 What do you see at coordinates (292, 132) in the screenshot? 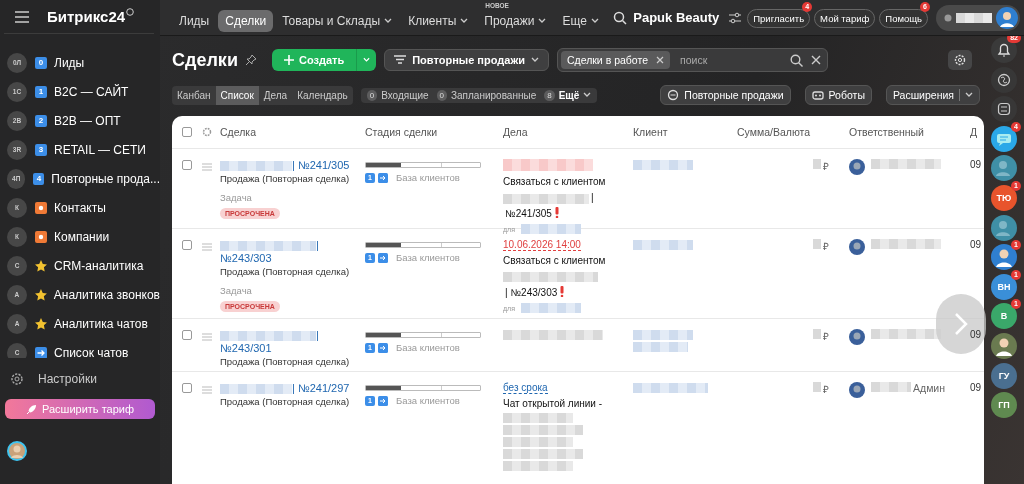
I see `column-header: Сделка` at bounding box center [292, 132].